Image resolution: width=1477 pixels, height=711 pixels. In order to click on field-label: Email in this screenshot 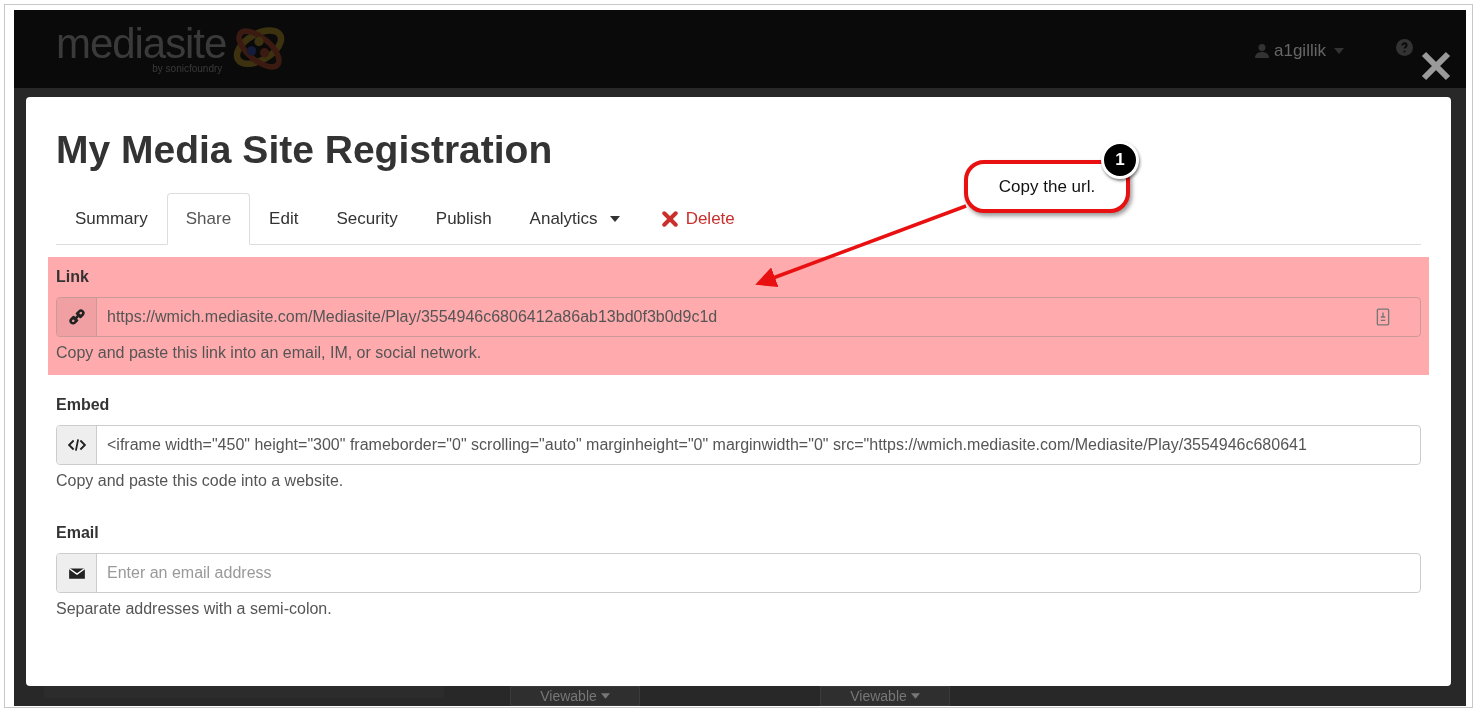, I will do `click(78, 533)`.